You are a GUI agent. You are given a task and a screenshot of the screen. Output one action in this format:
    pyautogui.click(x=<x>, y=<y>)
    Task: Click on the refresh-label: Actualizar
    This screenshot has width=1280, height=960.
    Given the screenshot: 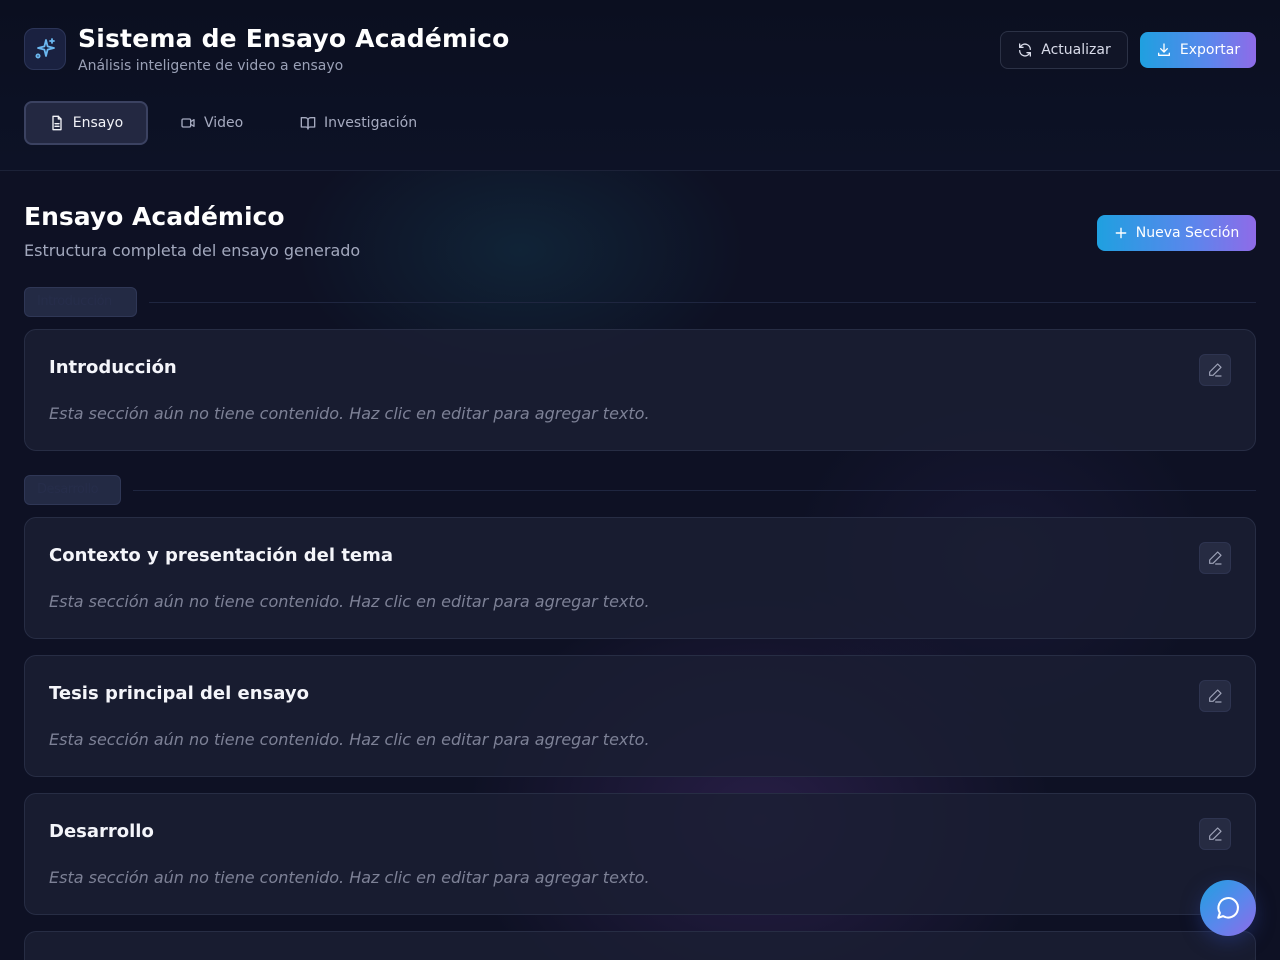 What is the action you would take?
    pyautogui.click(x=1076, y=50)
    